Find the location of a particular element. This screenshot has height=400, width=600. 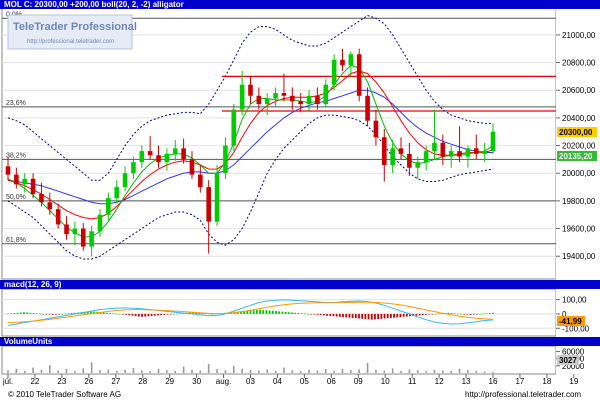

x-tick-label: 04 is located at coordinates (277, 381).